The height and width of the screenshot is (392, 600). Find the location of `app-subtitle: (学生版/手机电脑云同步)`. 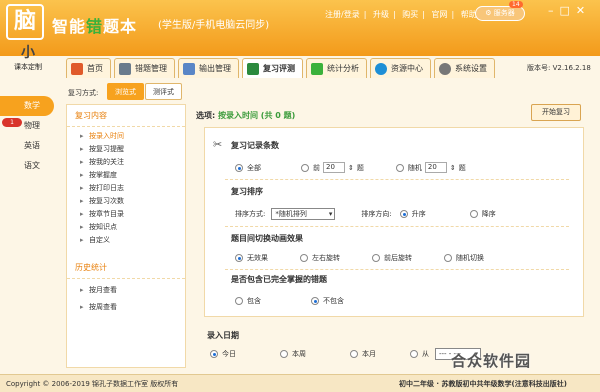

app-subtitle: (学生版/手机电脑云同步) is located at coordinates (214, 25).